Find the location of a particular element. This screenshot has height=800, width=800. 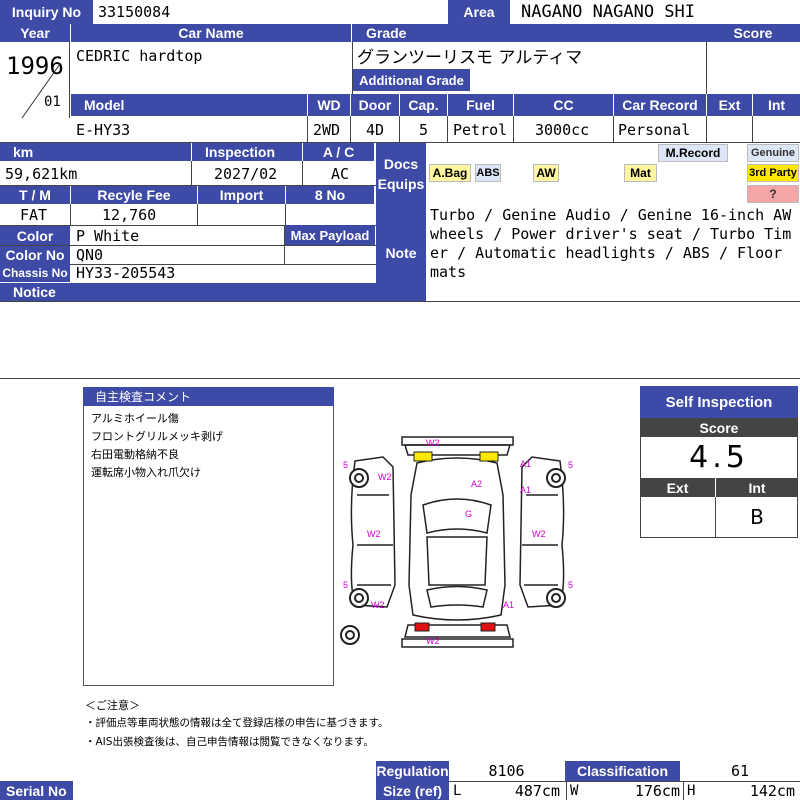

car-name-label: Car Name is located at coordinates (211, 33).